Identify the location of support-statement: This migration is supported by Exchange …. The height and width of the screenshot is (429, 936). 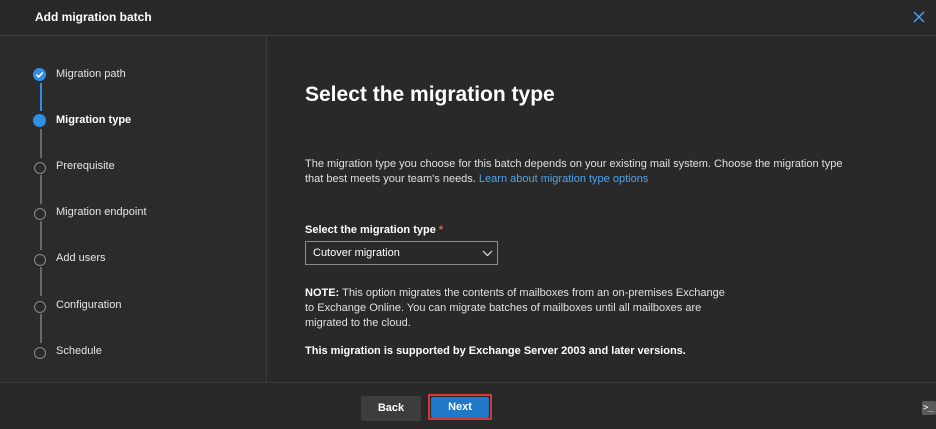
(495, 351).